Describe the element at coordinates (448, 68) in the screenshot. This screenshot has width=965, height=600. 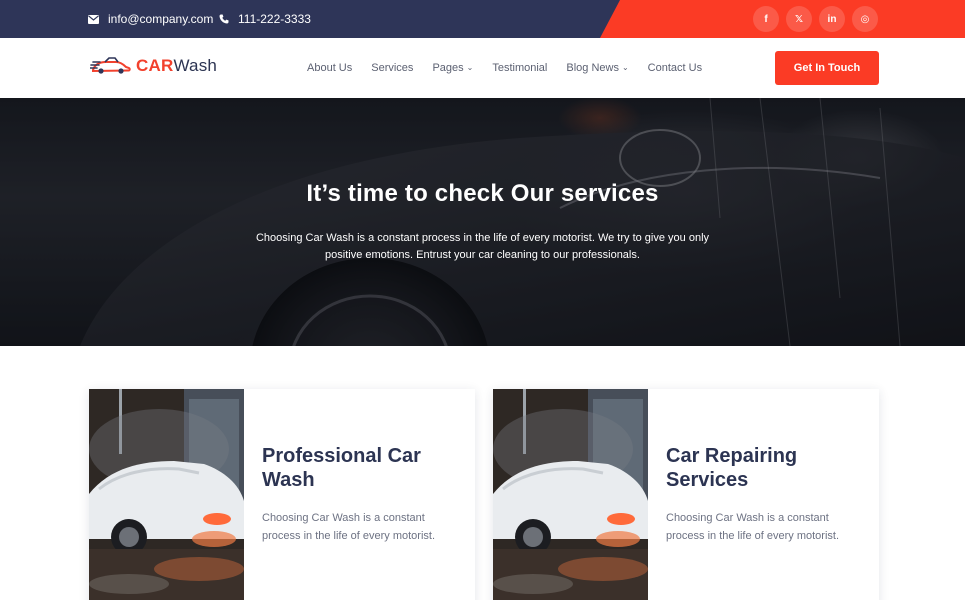
I see `nav-pages-label: Pages` at that location.